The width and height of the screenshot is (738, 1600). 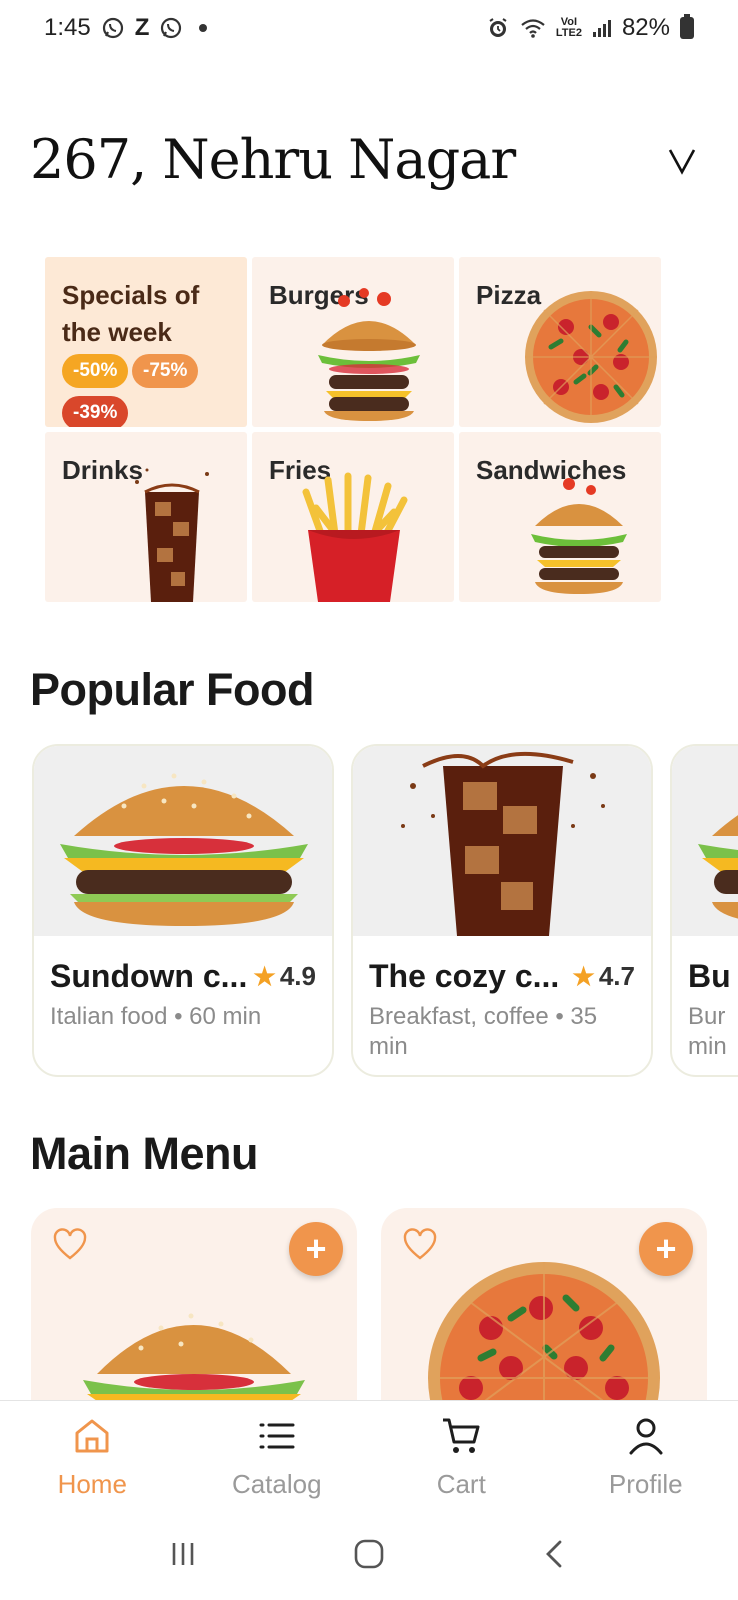 I want to click on battery-percent: 82%, so click(x=645, y=27).